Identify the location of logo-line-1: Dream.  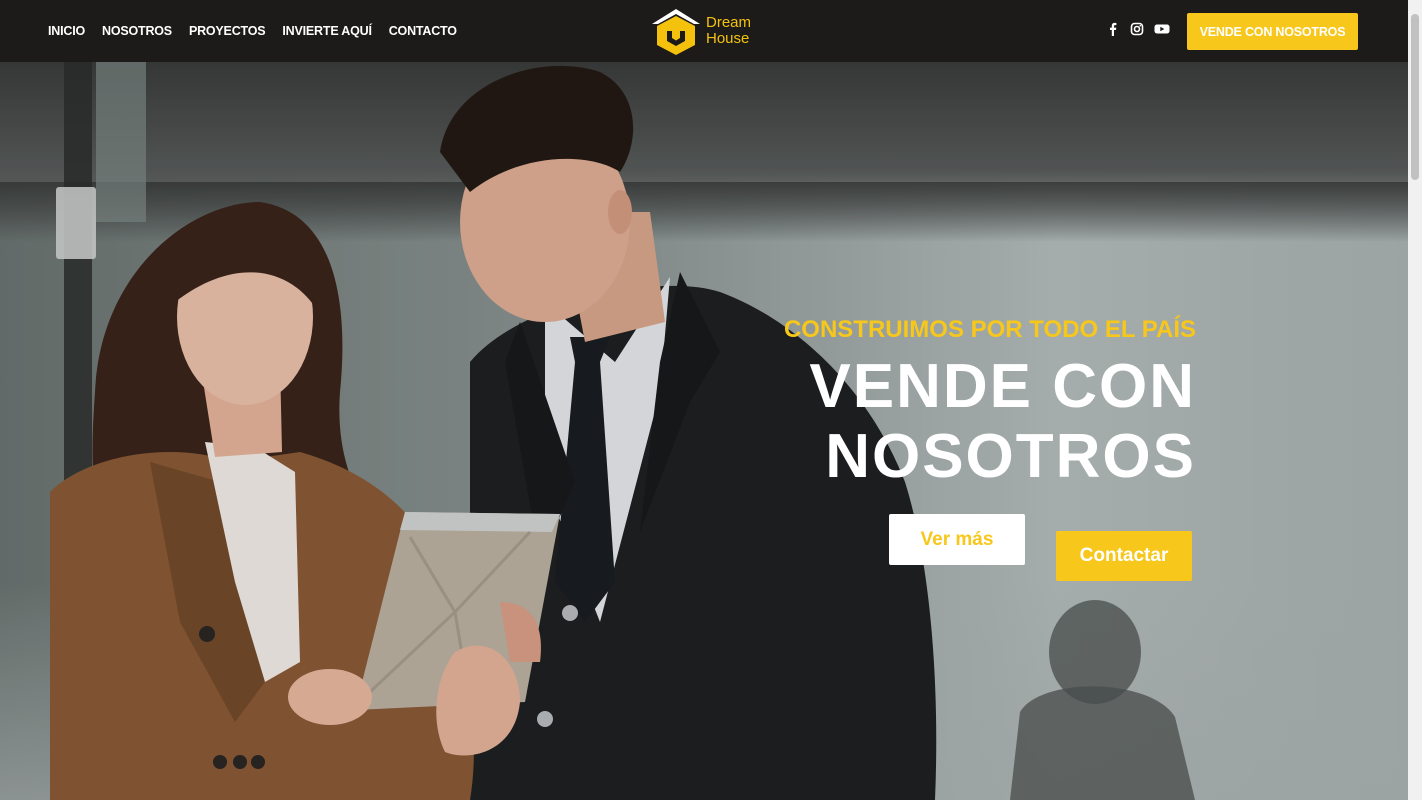
(729, 22).